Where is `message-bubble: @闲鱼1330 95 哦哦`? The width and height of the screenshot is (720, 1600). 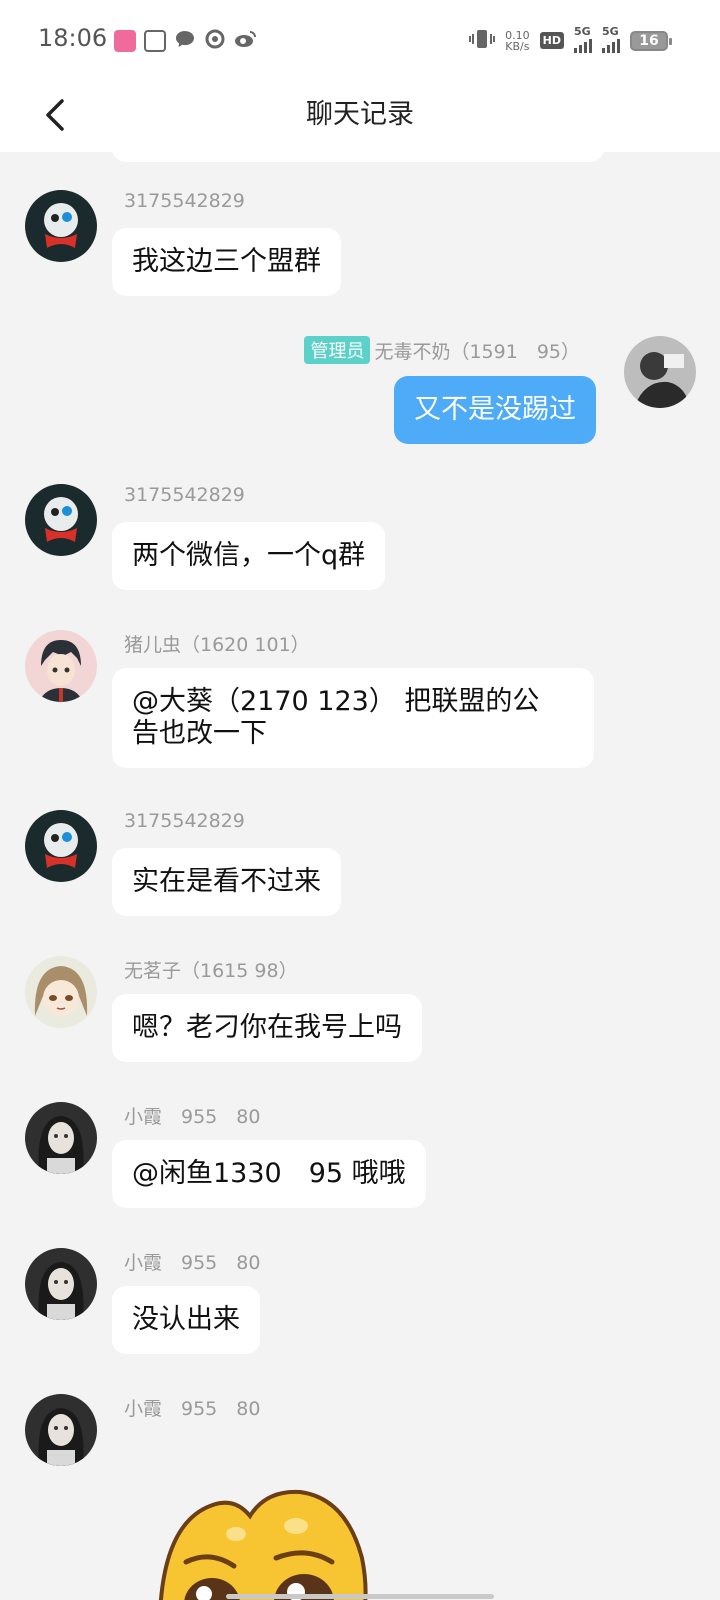 message-bubble: @闲鱼1330 95 哦哦 is located at coordinates (269, 1174).